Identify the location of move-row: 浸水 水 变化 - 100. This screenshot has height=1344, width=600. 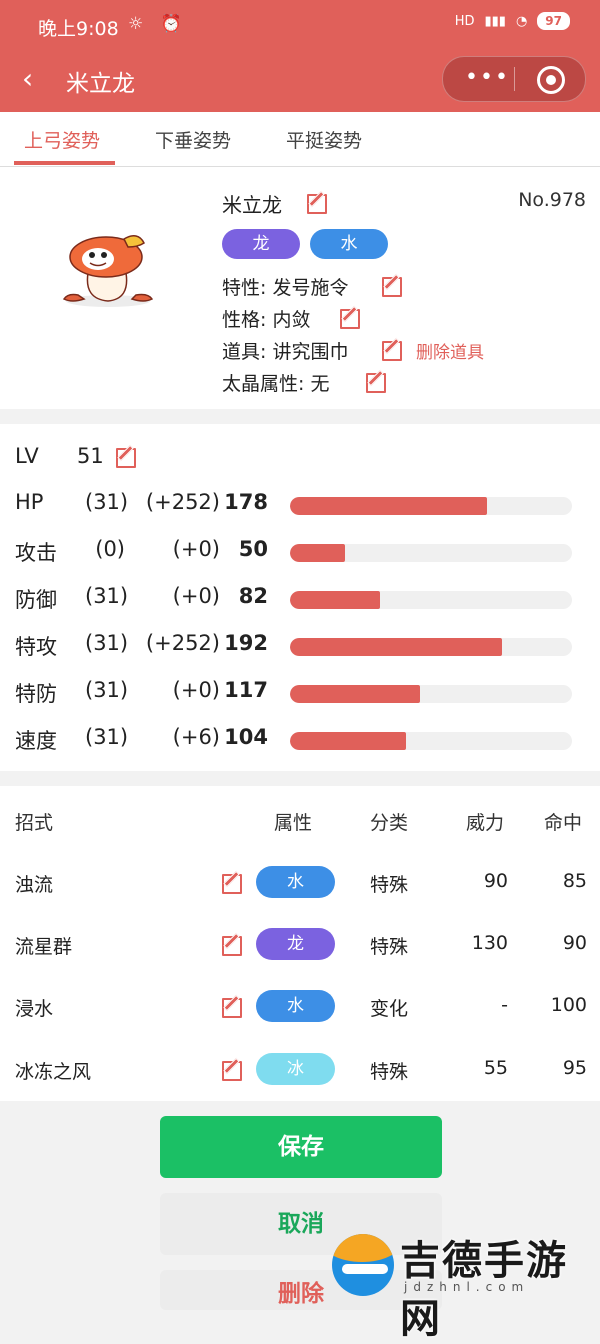
(300, 1007).